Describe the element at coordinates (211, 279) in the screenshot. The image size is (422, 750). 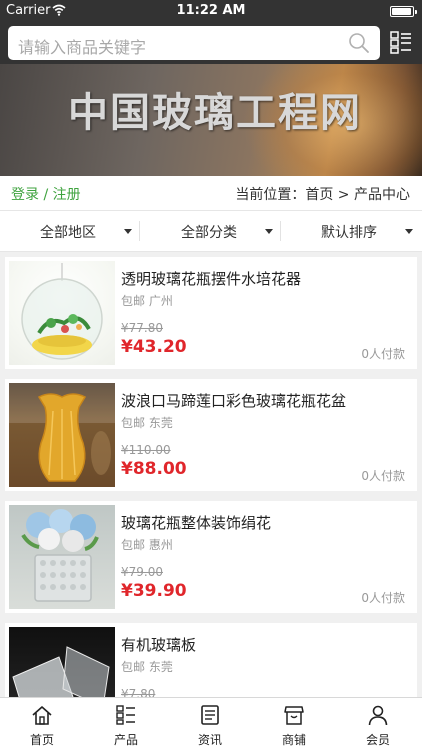
I see `product-name: 透明玻璃花瓶摆件水培花器` at that location.